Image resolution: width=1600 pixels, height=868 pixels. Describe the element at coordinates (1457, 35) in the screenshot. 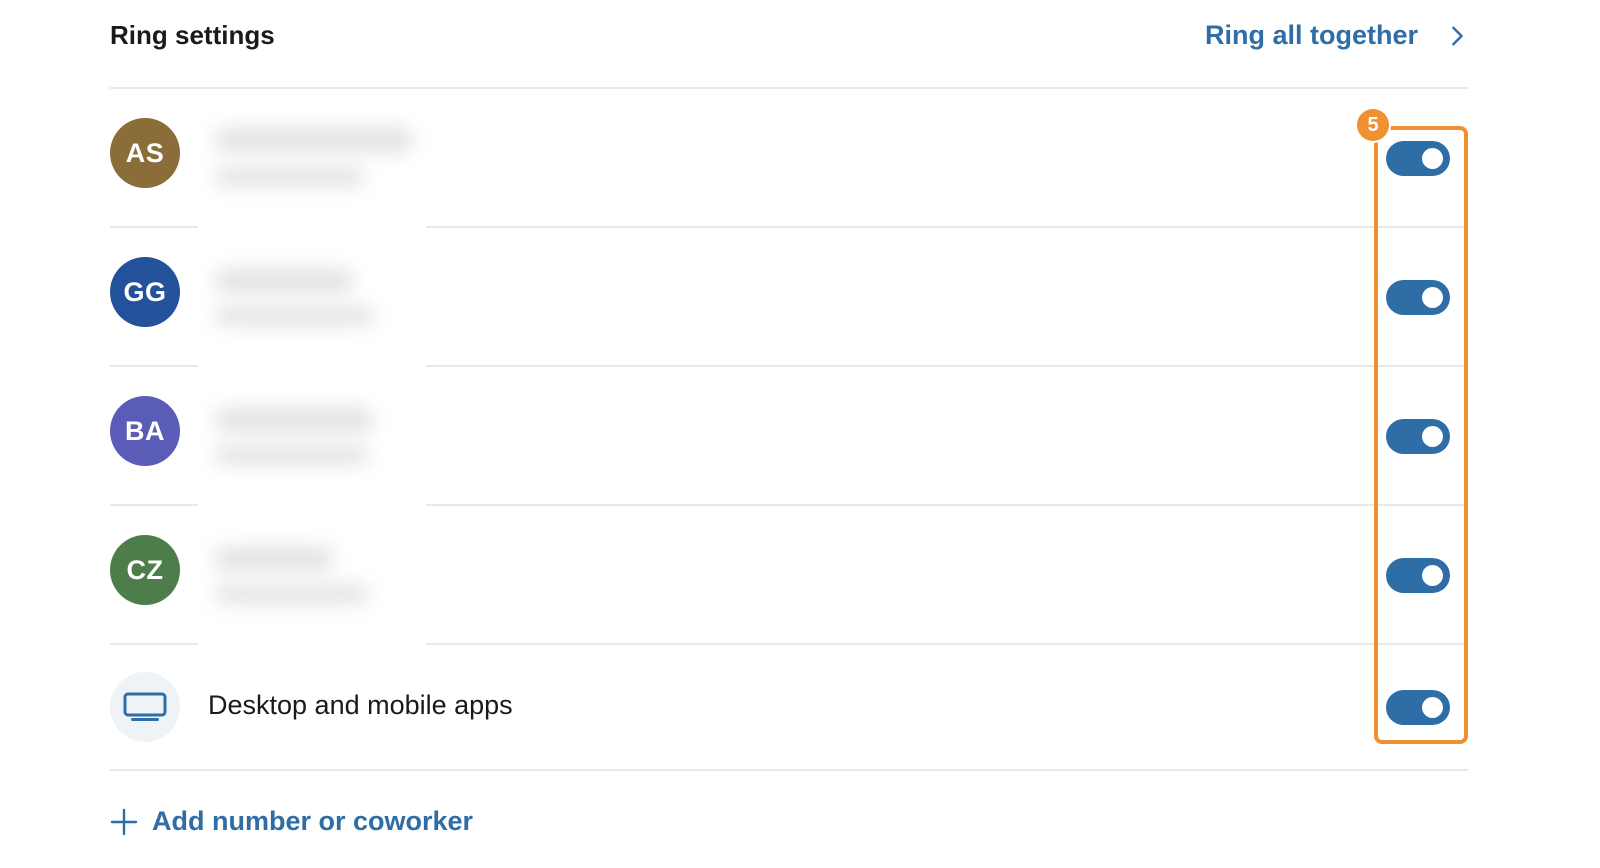

I see `chevron-right-icon` at that location.